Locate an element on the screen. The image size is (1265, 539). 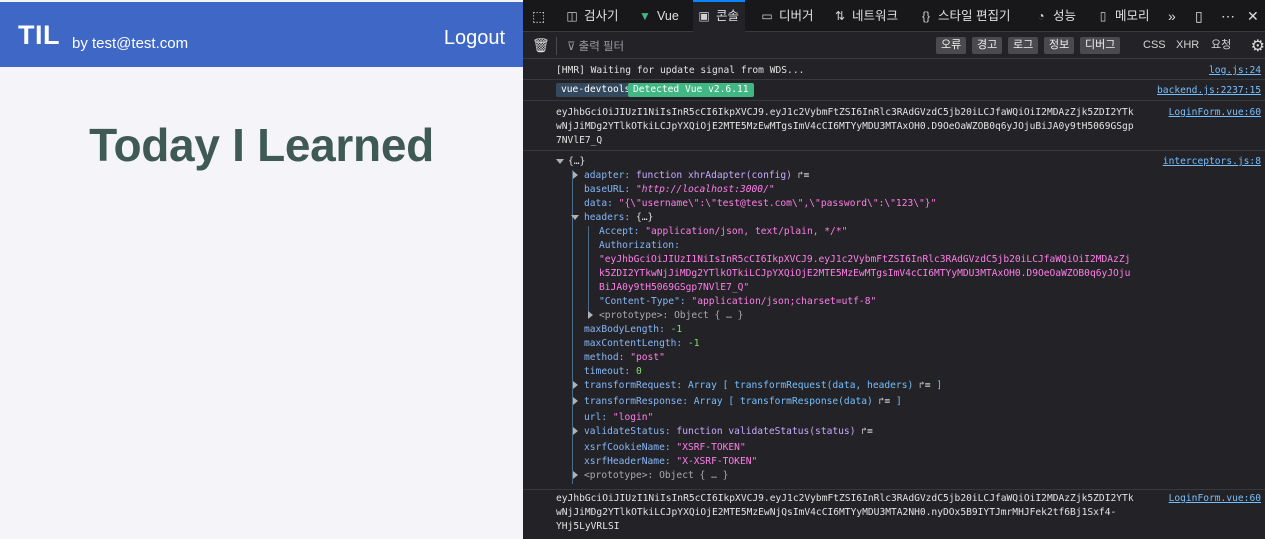
tab-vue: ▼ Vue is located at coordinates (658, 16).